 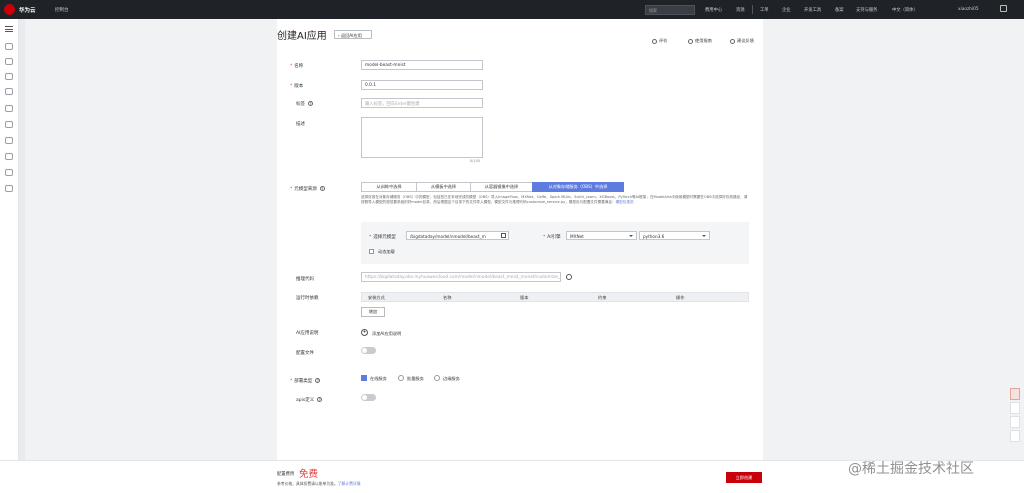 I want to click on deploy-icon, so click(x=9, y=124).